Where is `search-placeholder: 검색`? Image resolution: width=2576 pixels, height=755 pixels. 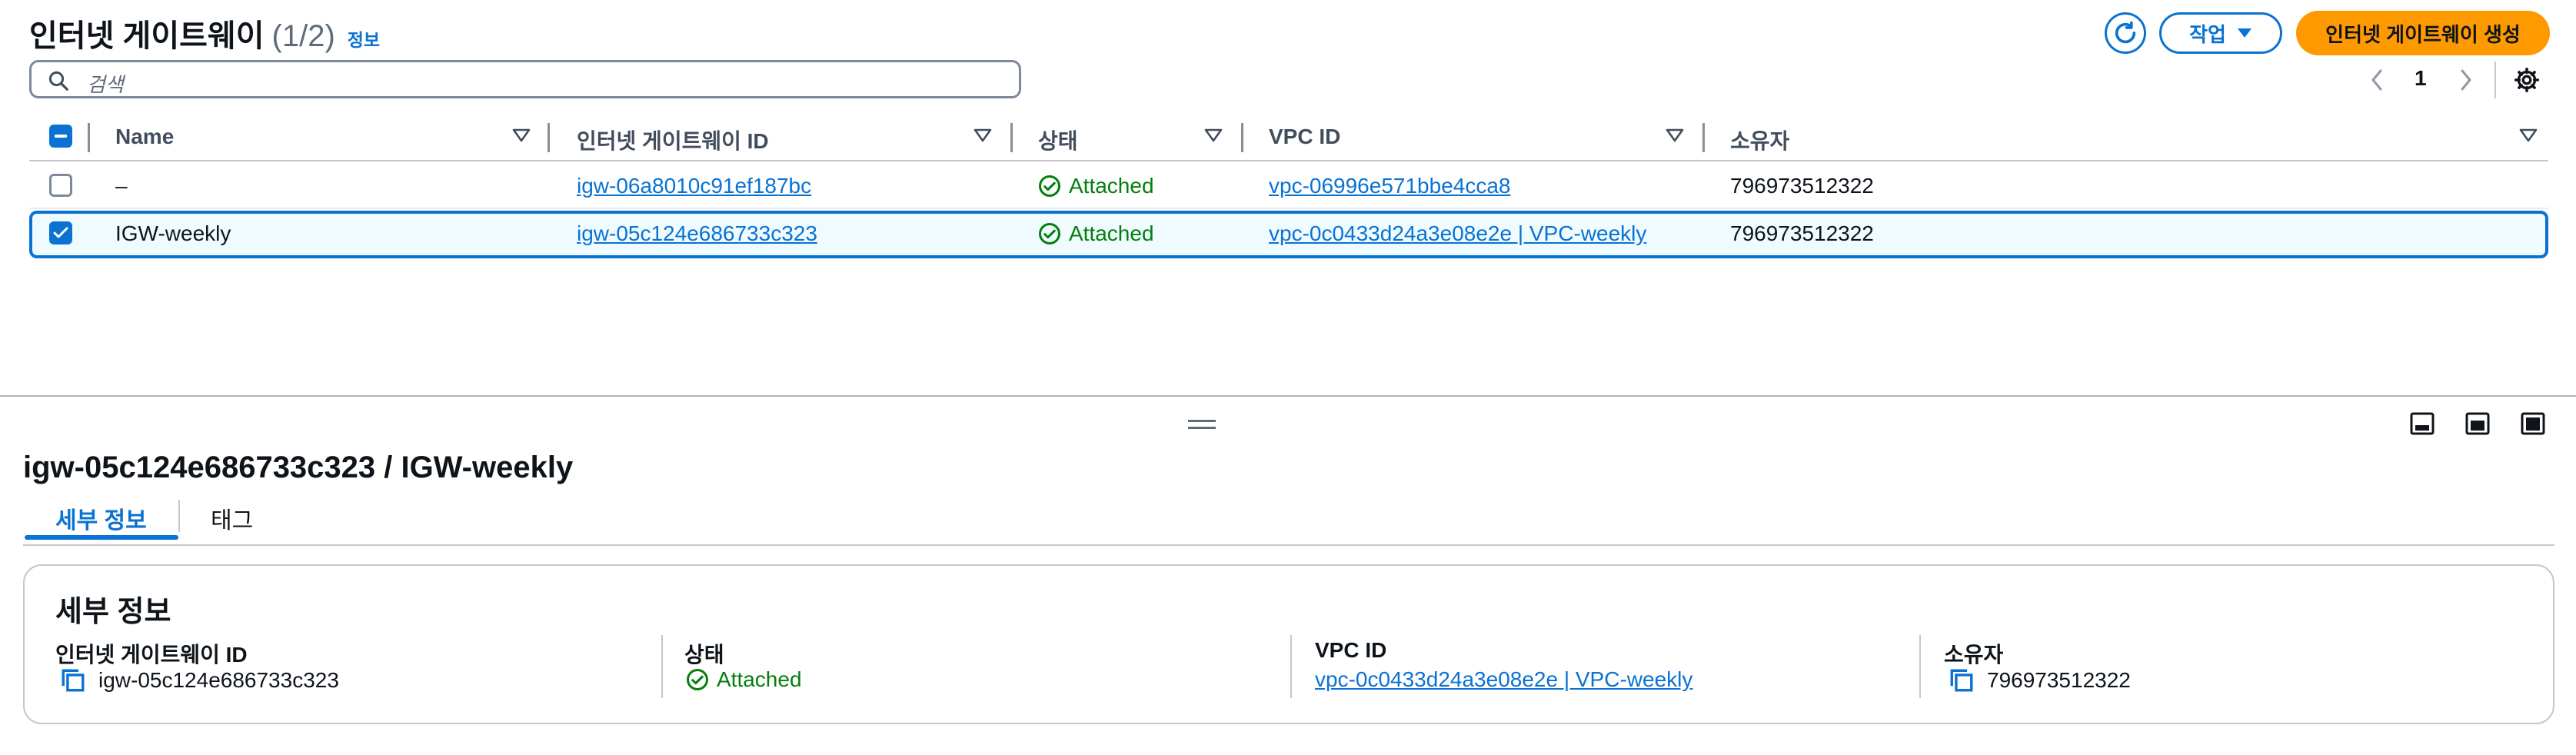 search-placeholder: 검색 is located at coordinates (105, 85).